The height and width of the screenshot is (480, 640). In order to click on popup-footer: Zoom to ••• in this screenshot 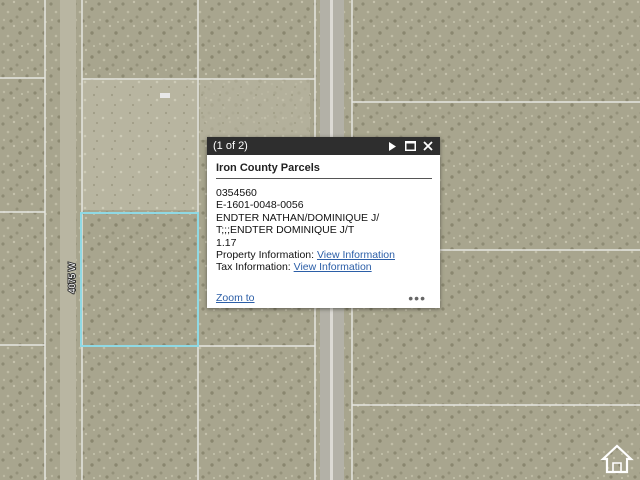, I will do `click(321, 298)`.